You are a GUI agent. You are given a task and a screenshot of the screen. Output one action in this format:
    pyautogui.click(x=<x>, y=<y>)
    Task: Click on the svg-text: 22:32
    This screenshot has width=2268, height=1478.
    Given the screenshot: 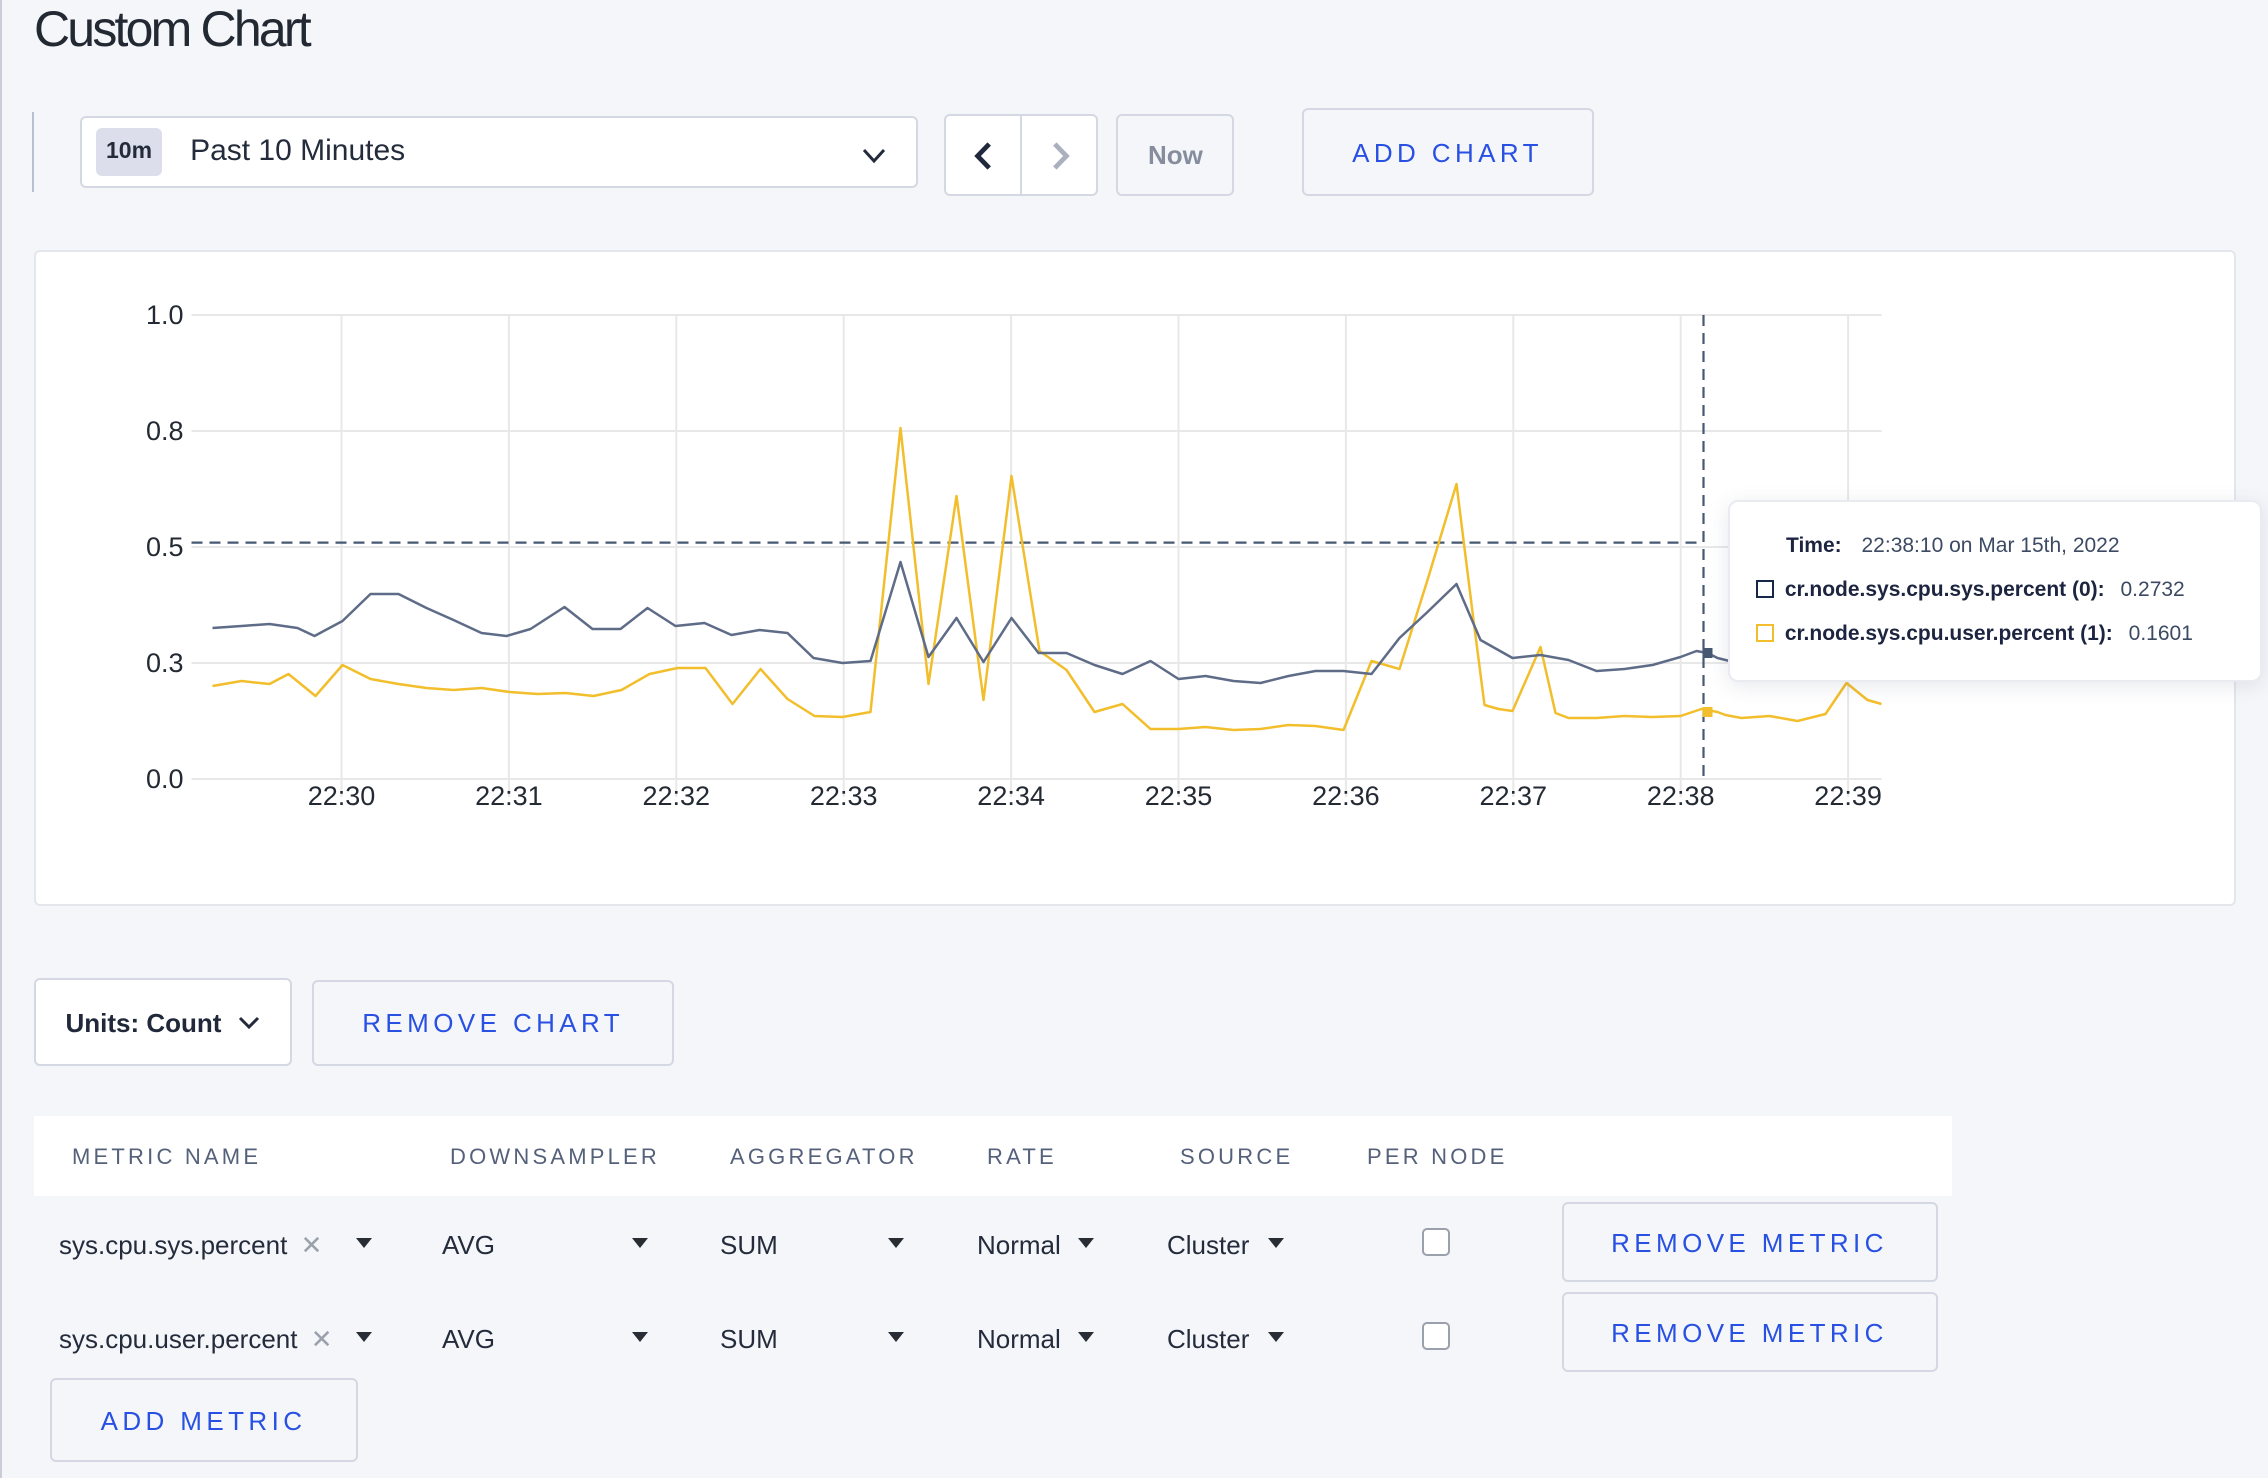 What is the action you would take?
    pyautogui.click(x=677, y=796)
    